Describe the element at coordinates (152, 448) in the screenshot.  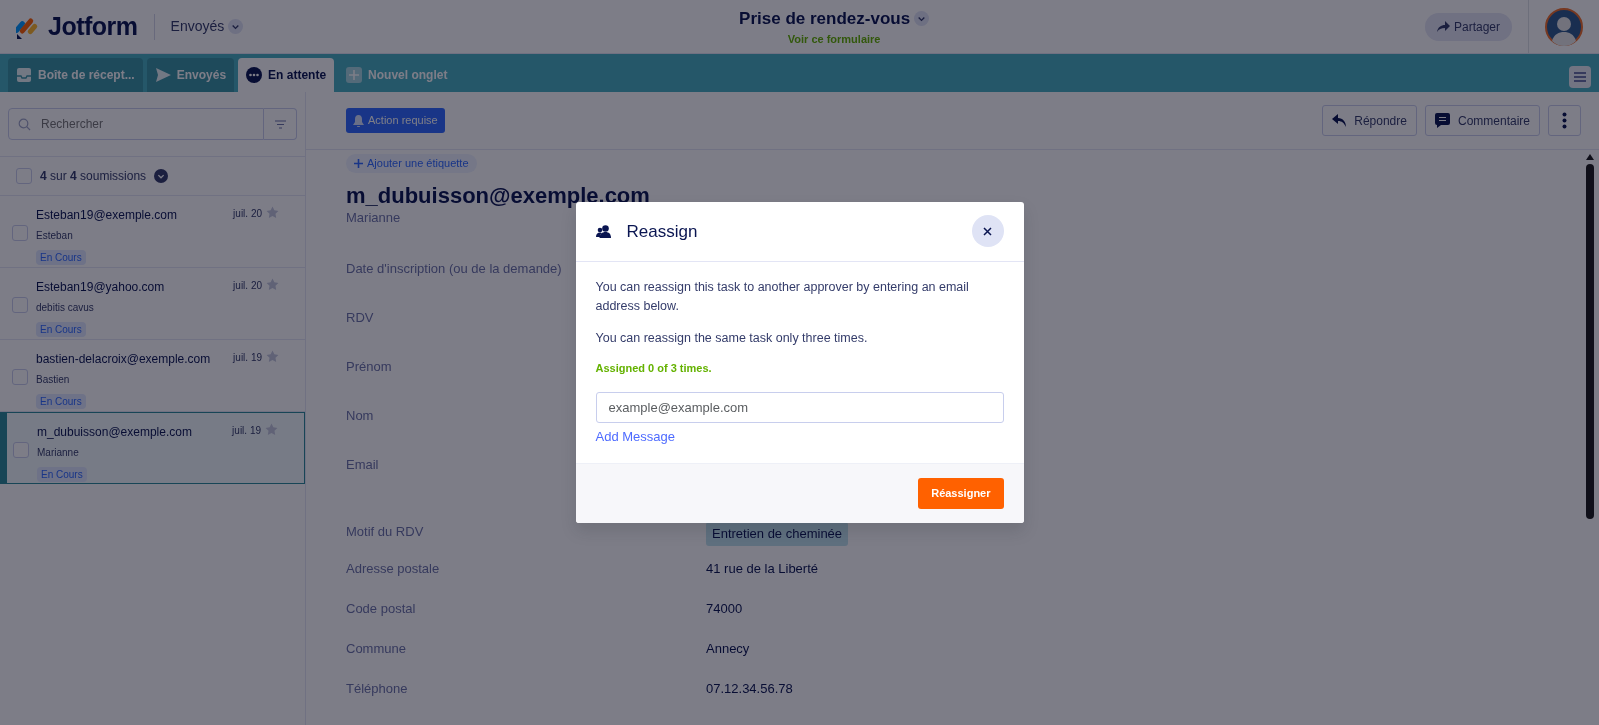
I see `submission-item: m_dubuisson@exemple.com Marianne En Cours juil. 19` at that location.